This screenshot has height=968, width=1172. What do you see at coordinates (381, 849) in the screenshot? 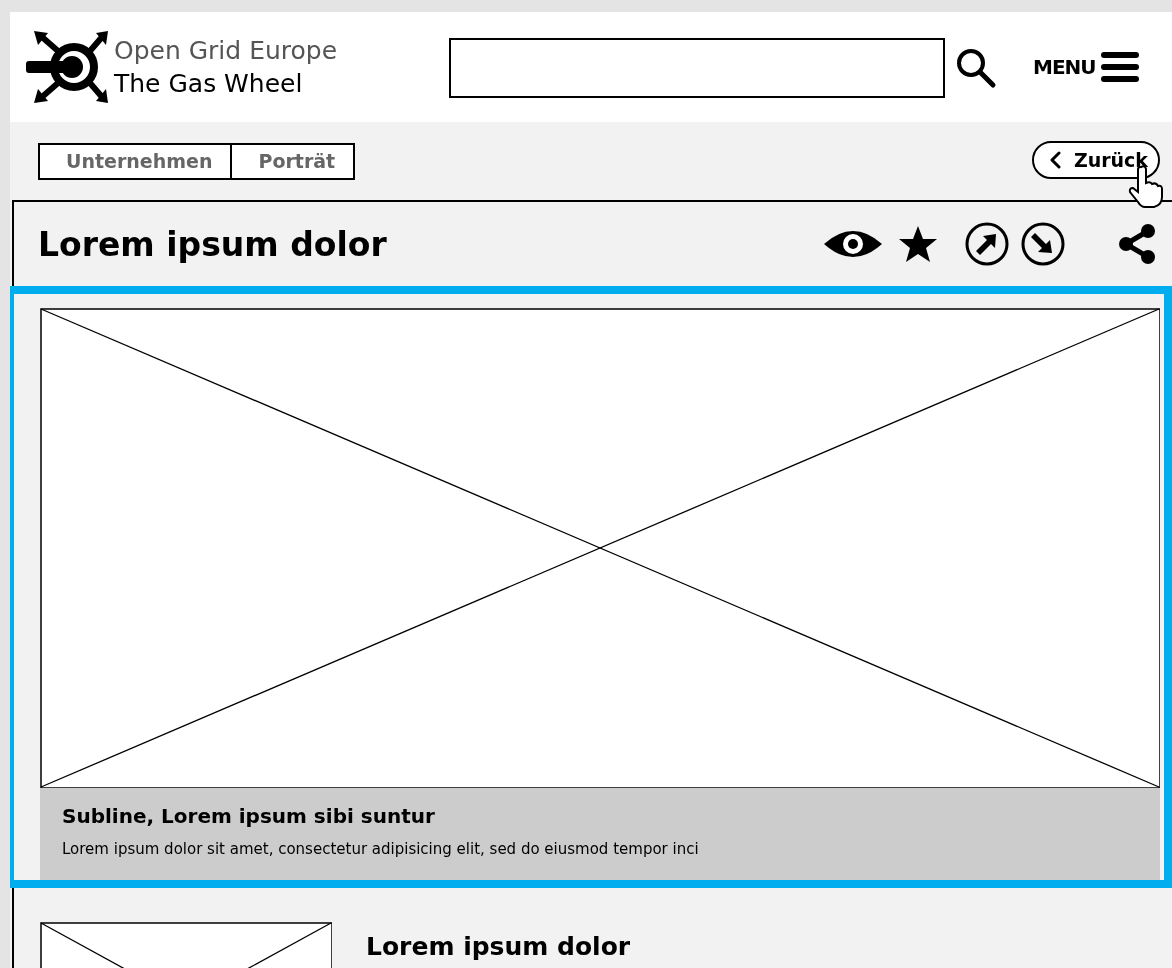
I see `caption-text: Lorem ipsum dolor sit amet, consectetur adipisicing elit, sed do eiusmod tempor inci` at bounding box center [381, 849].